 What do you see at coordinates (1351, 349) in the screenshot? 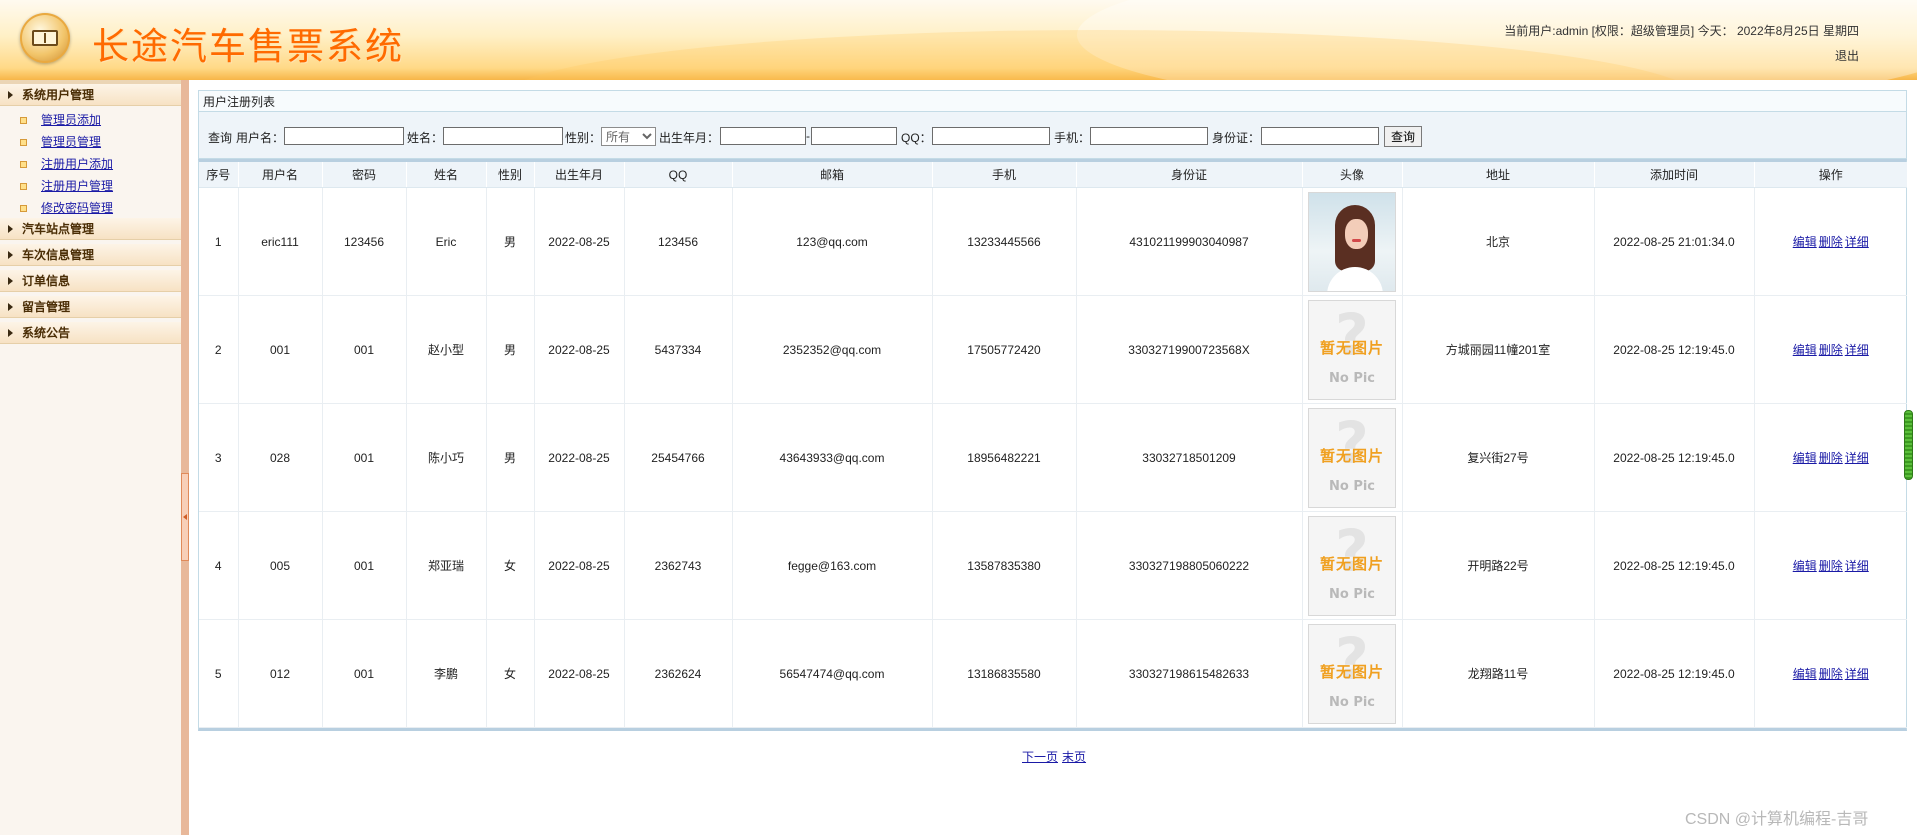
I see `cell-avatar: ? 暂无图片 No Pic` at bounding box center [1351, 349].